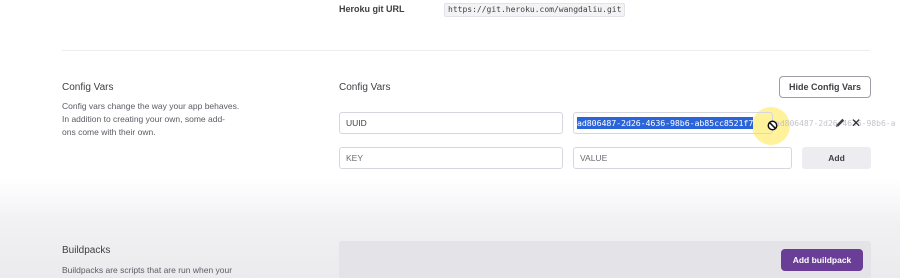  What do you see at coordinates (88, 87) in the screenshot?
I see `config-vars-section-title: Config Vars` at bounding box center [88, 87].